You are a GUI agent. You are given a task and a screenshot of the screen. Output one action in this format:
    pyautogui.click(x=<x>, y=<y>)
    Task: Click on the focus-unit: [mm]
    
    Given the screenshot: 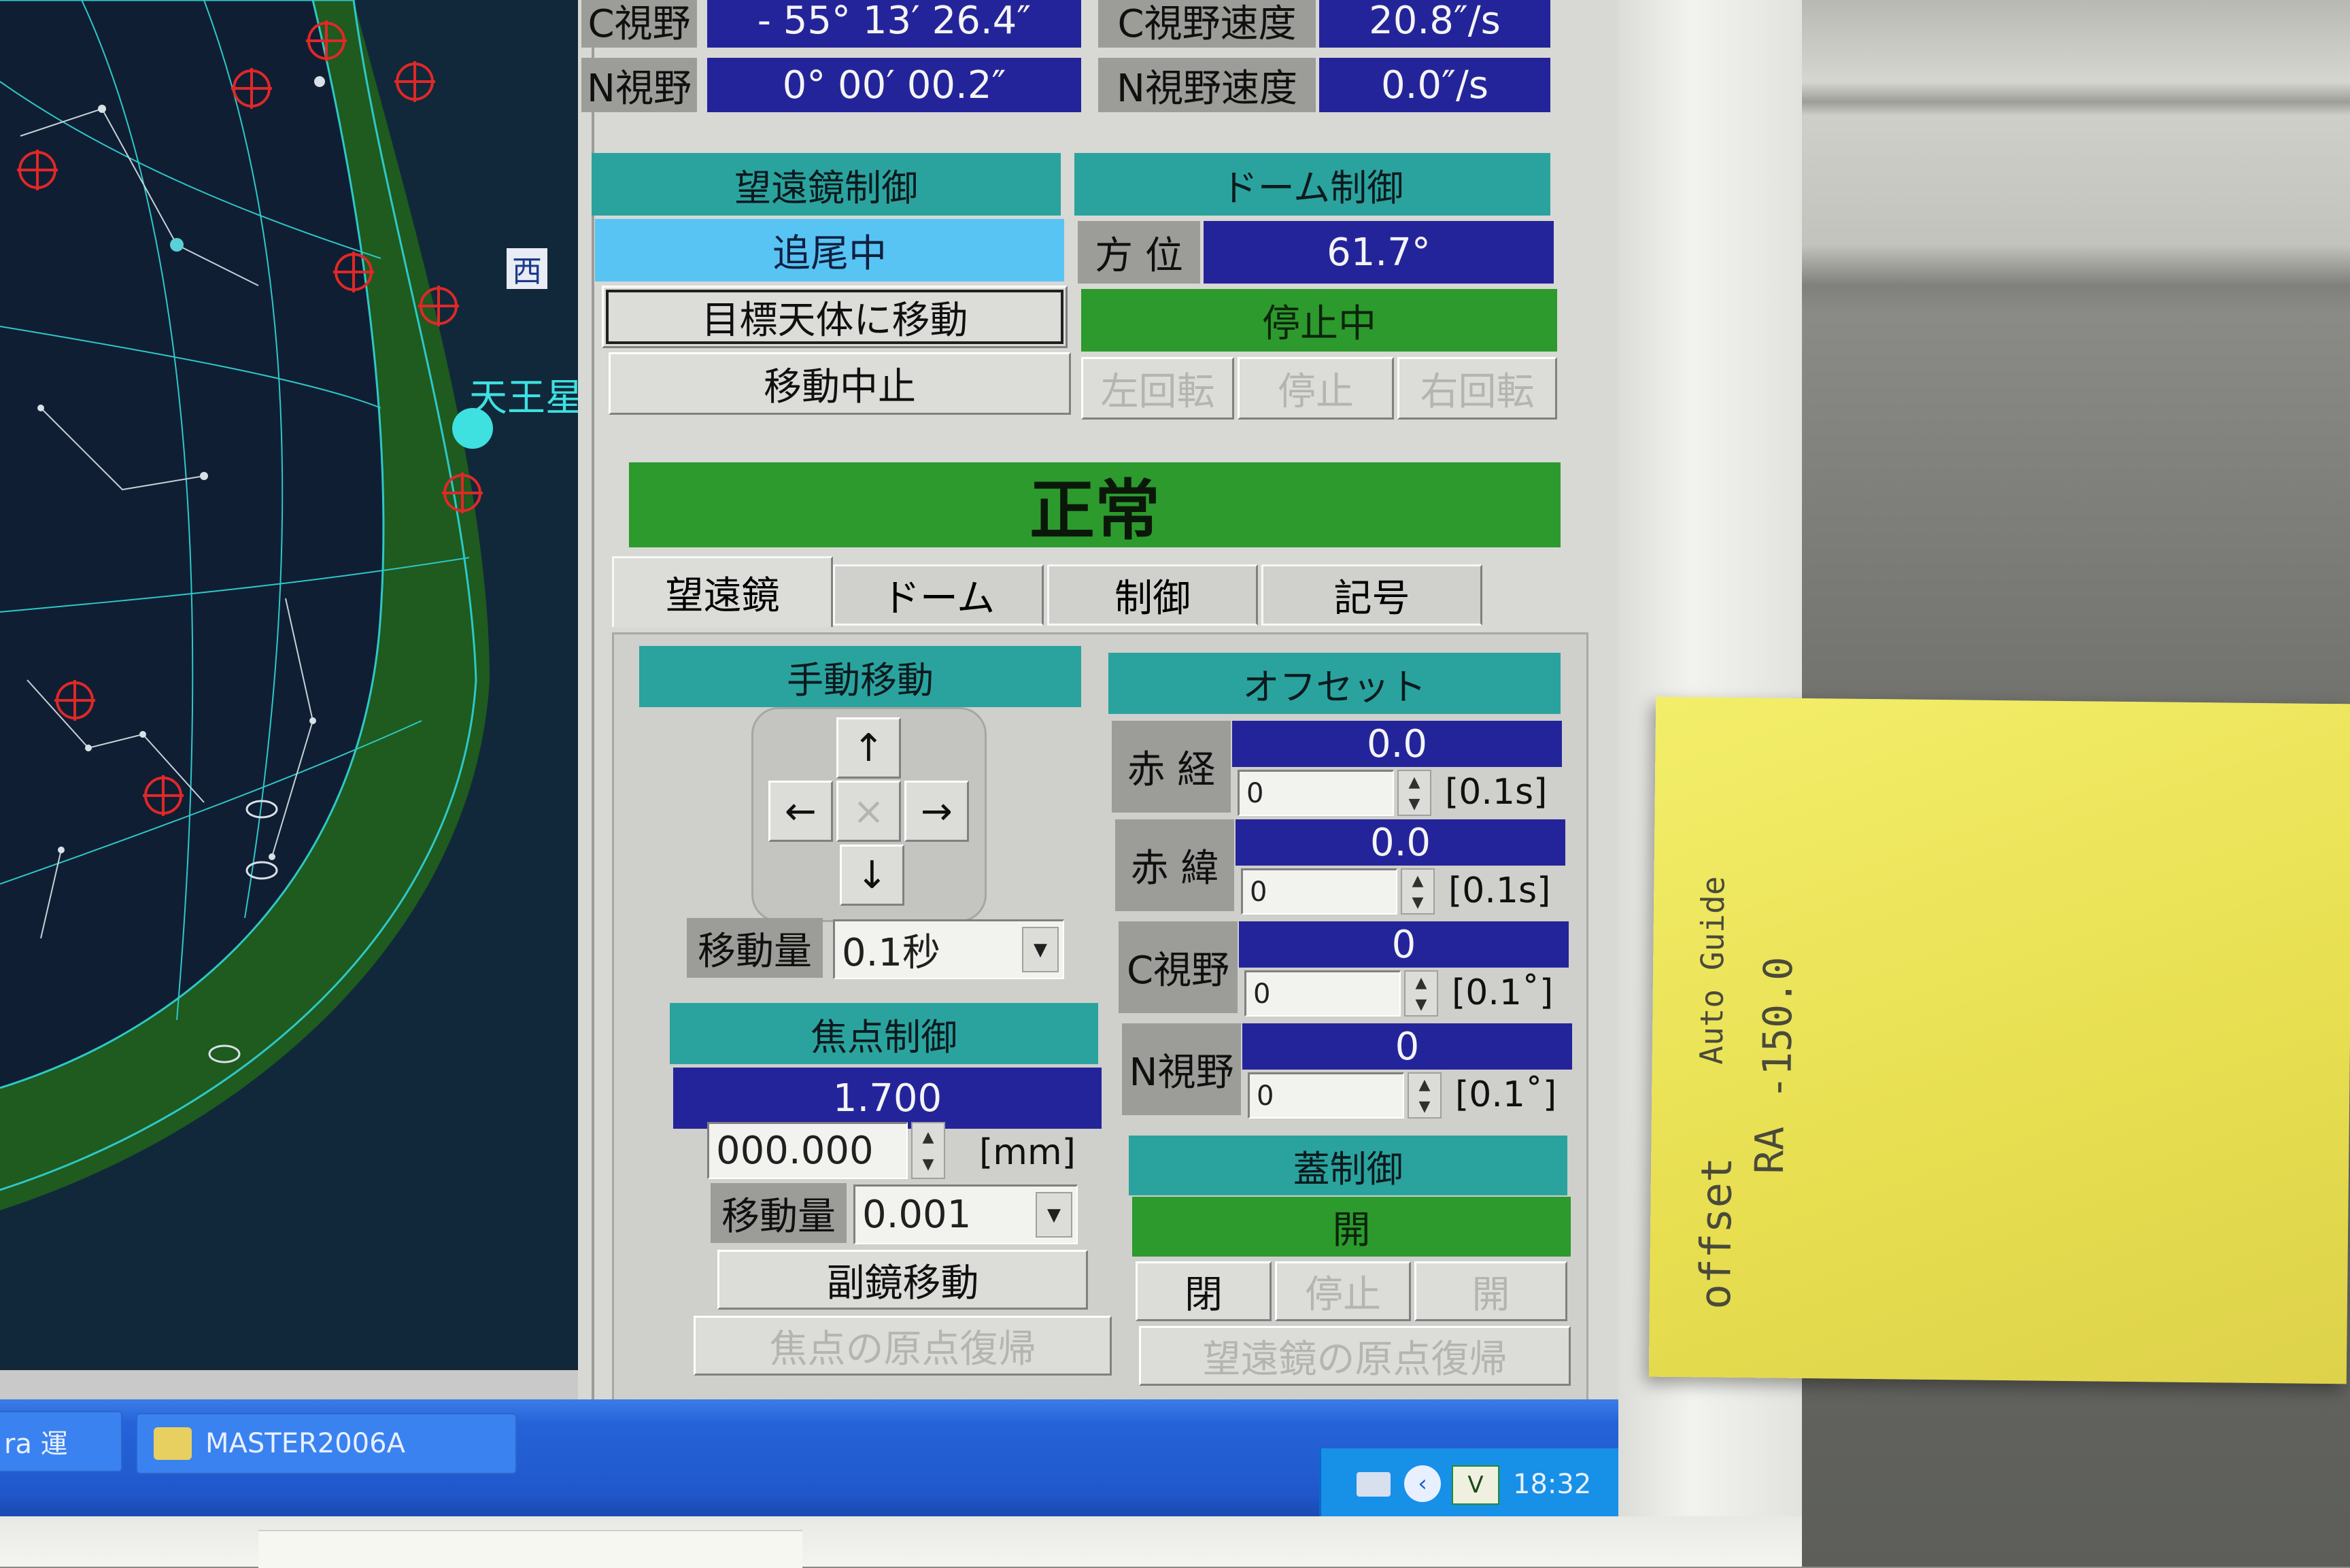 What is the action you would take?
    pyautogui.click(x=1027, y=1152)
    